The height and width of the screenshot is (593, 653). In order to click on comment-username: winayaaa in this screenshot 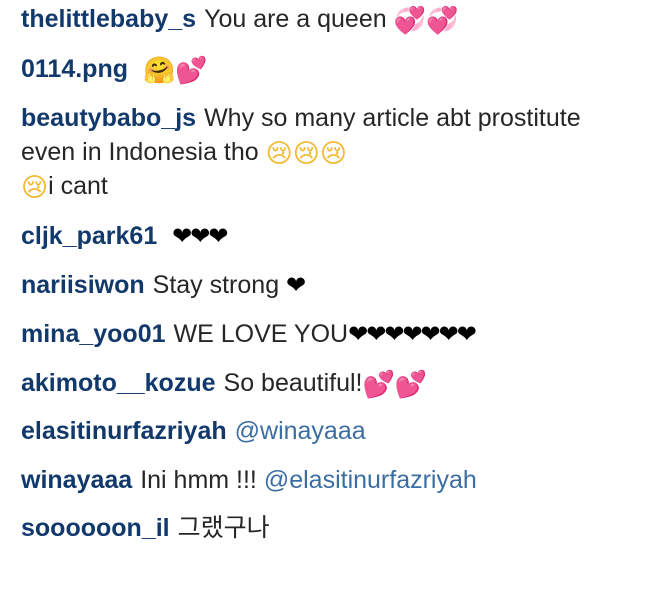, I will do `click(76, 480)`.